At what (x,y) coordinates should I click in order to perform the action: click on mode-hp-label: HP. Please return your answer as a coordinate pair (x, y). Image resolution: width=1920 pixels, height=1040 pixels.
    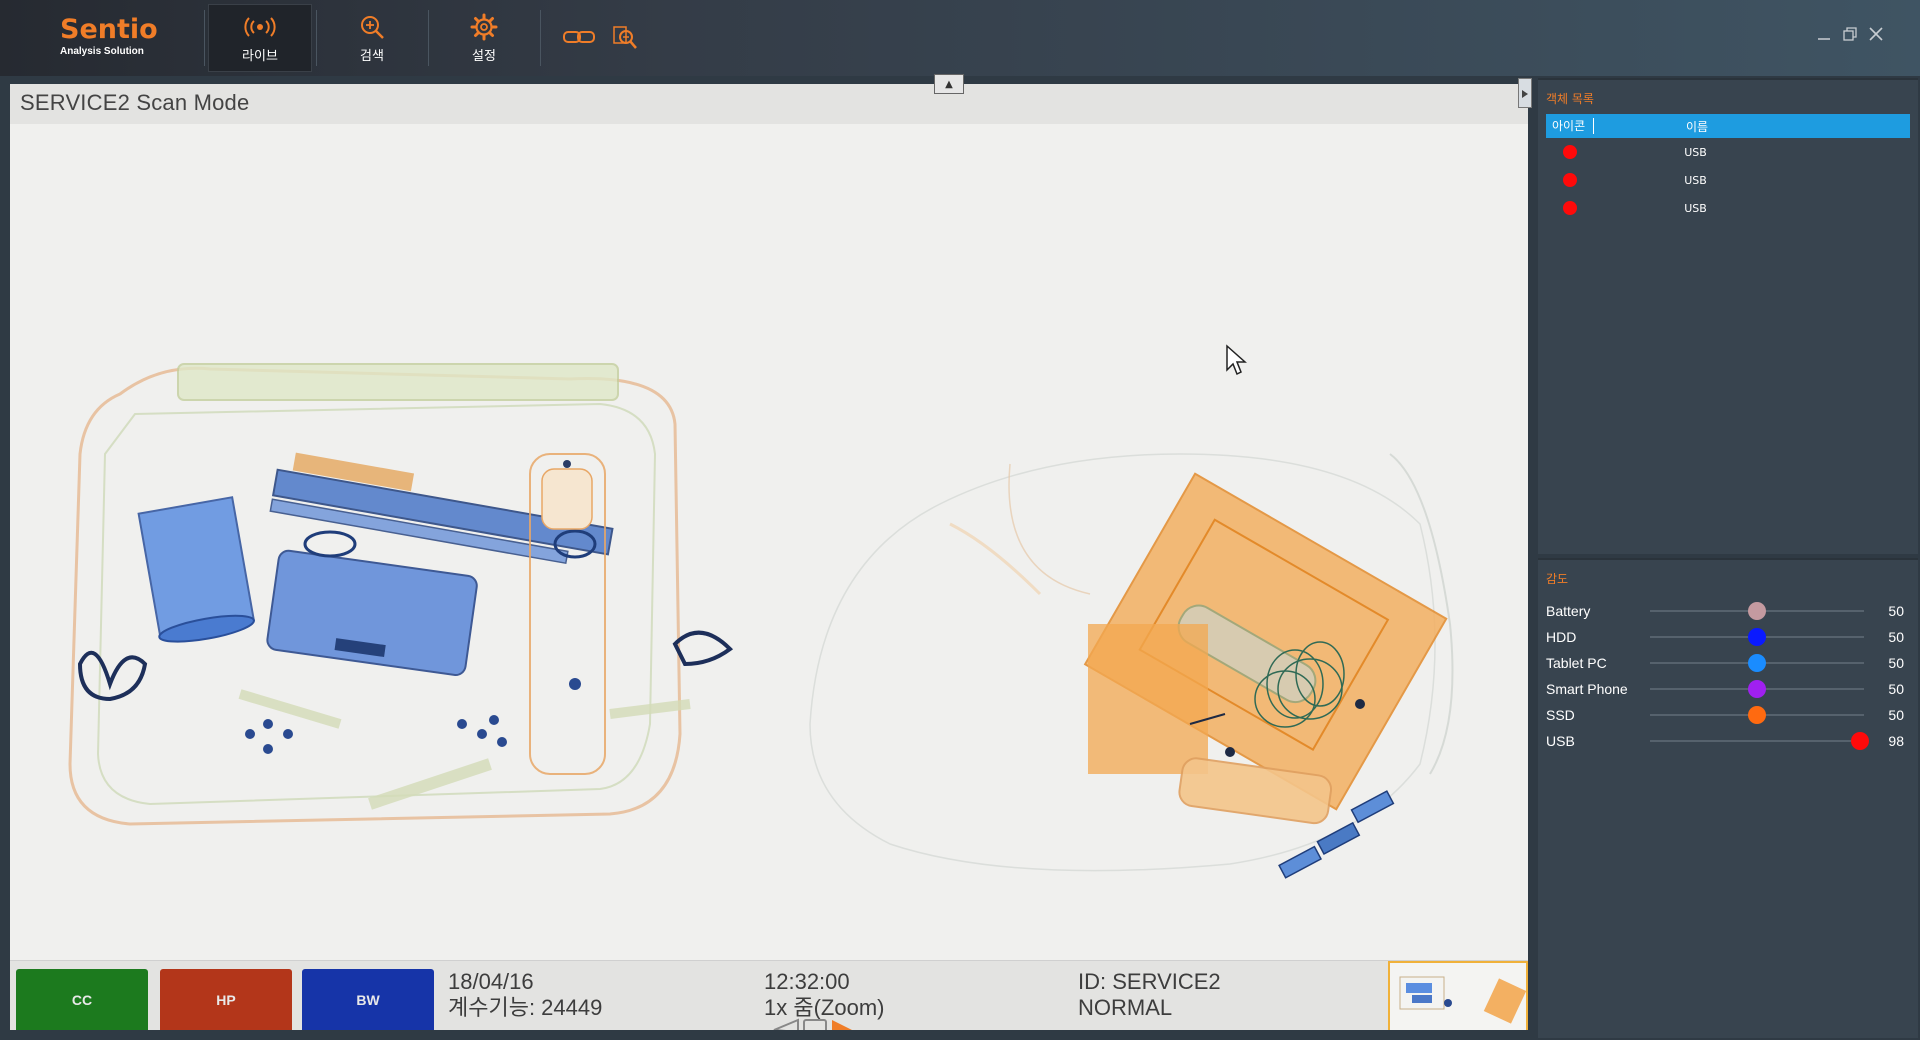
    Looking at the image, I should click on (226, 1000).